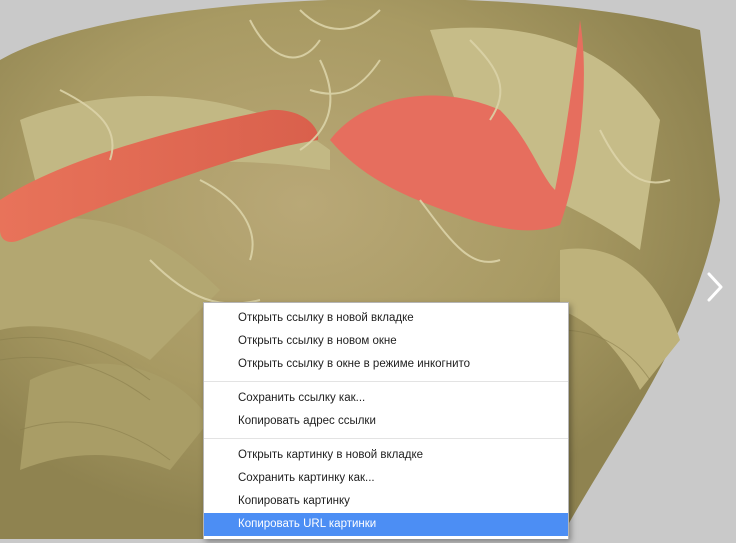 The width and height of the screenshot is (736, 543). Describe the element at coordinates (386, 364) in the screenshot. I see `menu-item-open-link-incognito: Открыть ссылку в окне в режиме инкогнито` at that location.